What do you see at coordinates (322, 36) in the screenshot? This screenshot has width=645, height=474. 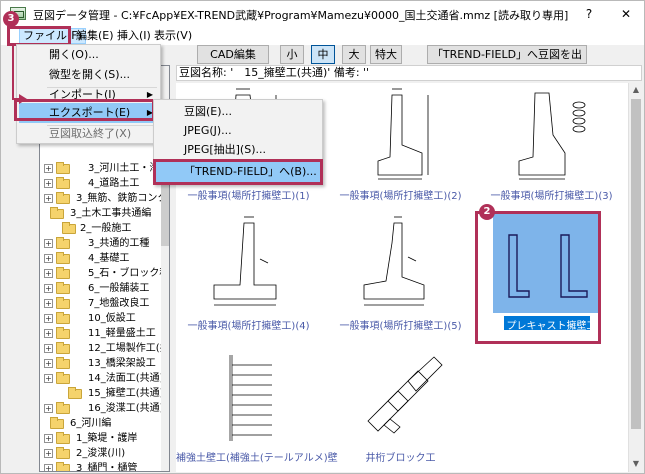 I see `menu-bar: ファイル(F) 編集(E) 挿入(I) 表示(V)` at bounding box center [322, 36].